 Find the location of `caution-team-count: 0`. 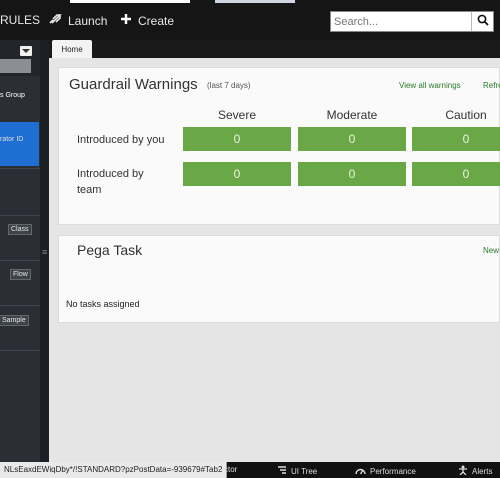

caution-team-count: 0 is located at coordinates (456, 174).